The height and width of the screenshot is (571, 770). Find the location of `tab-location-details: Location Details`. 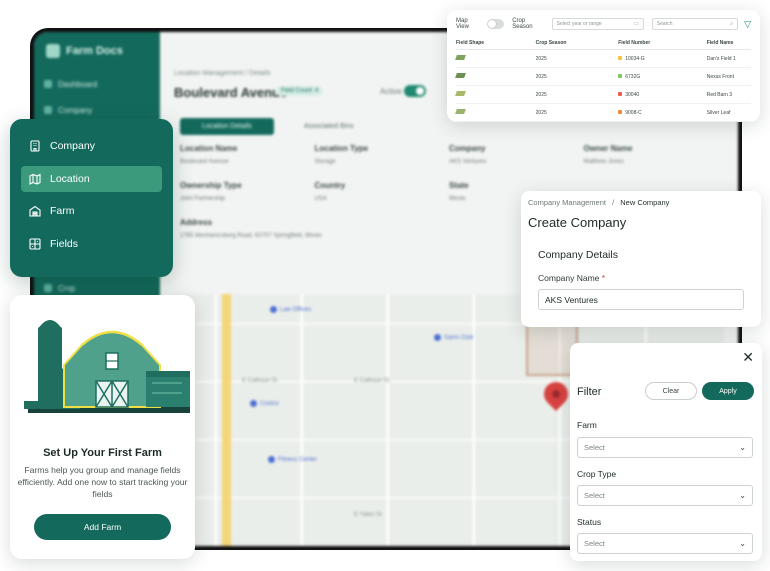

tab-location-details: Location Details is located at coordinates (227, 126).